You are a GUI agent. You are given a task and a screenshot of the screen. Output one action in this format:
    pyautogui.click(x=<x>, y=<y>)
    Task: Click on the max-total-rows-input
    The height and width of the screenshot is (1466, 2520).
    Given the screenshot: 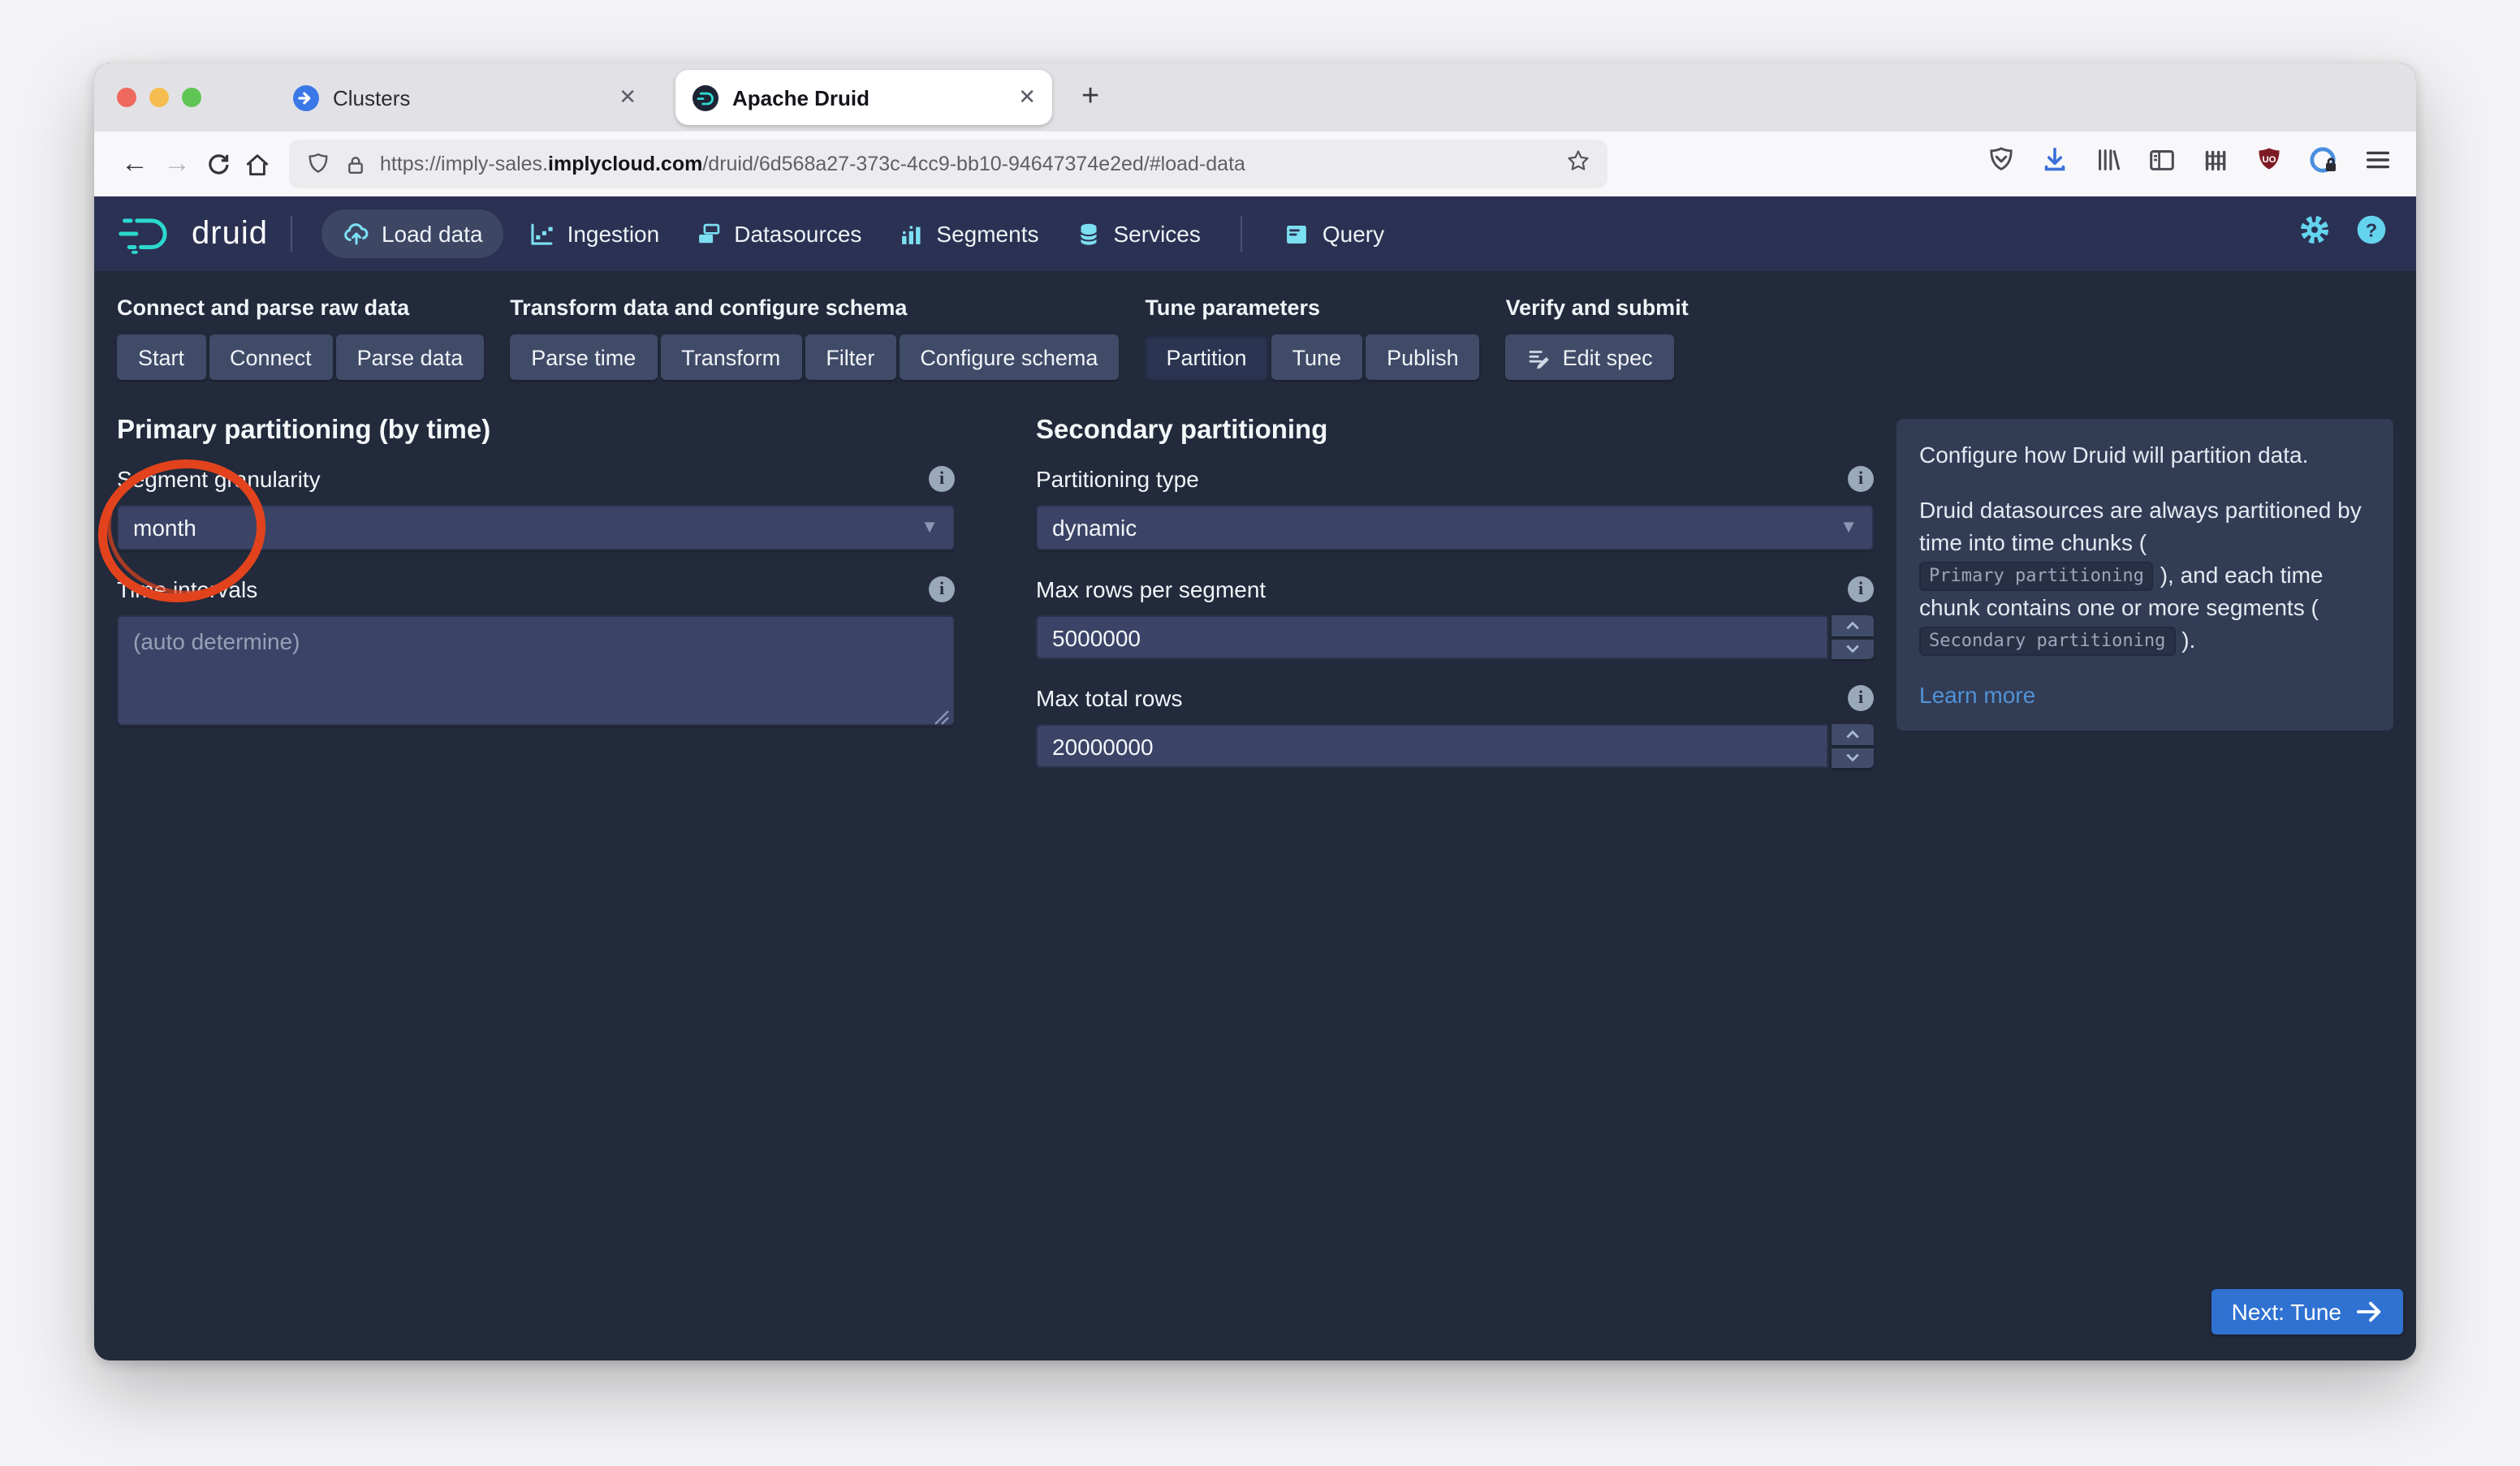 What is the action you would take?
    pyautogui.click(x=1432, y=746)
    